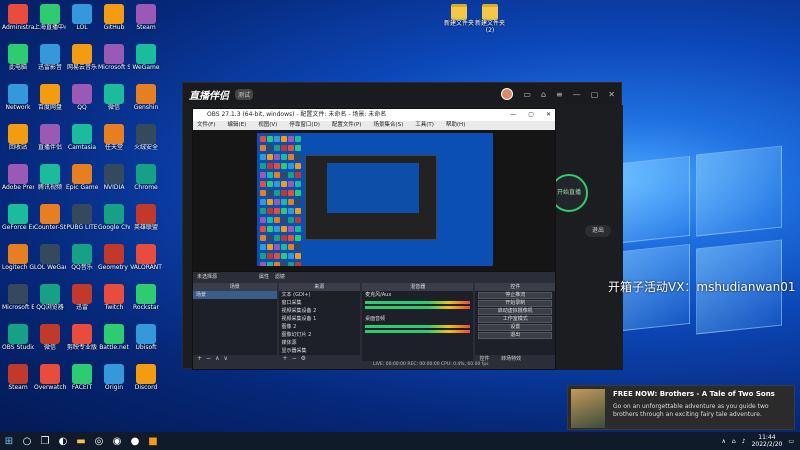 The image size is (800, 450). I want to click on desktop-shortcut: 百度网盘, so click(50, 97).